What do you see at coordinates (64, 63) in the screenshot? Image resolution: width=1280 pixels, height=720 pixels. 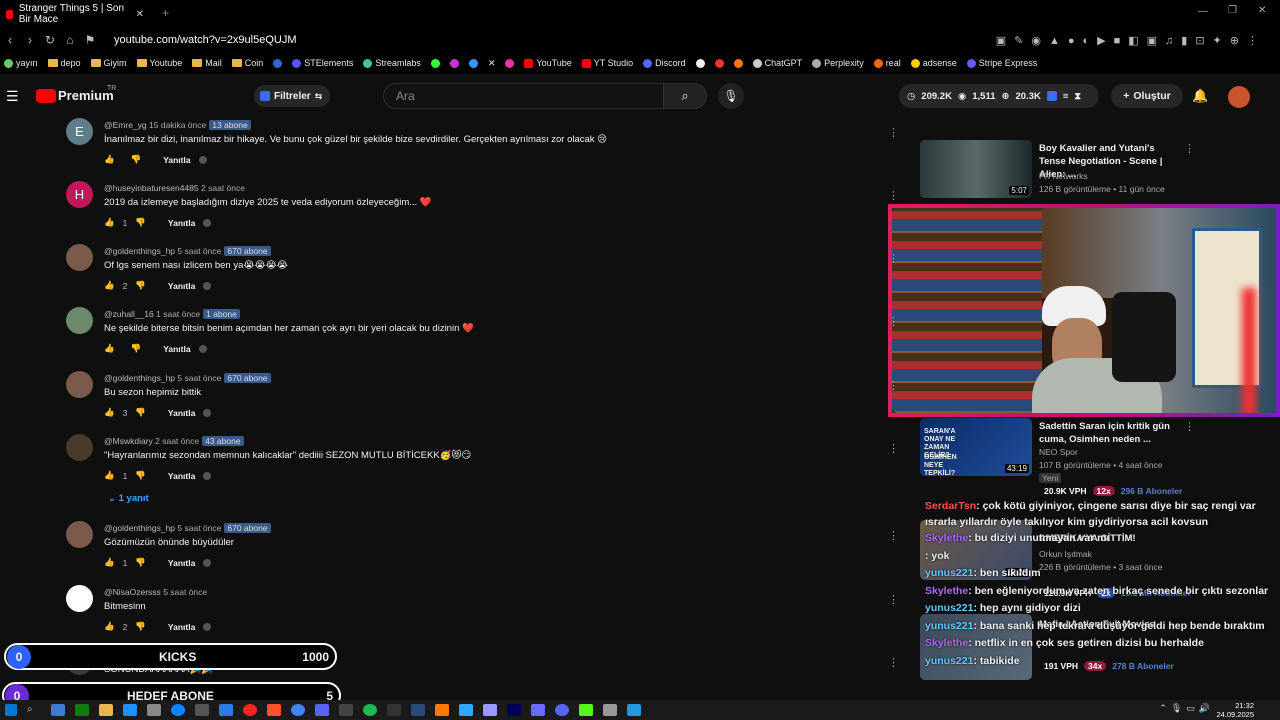 I see `bookmark-item: depo` at bounding box center [64, 63].